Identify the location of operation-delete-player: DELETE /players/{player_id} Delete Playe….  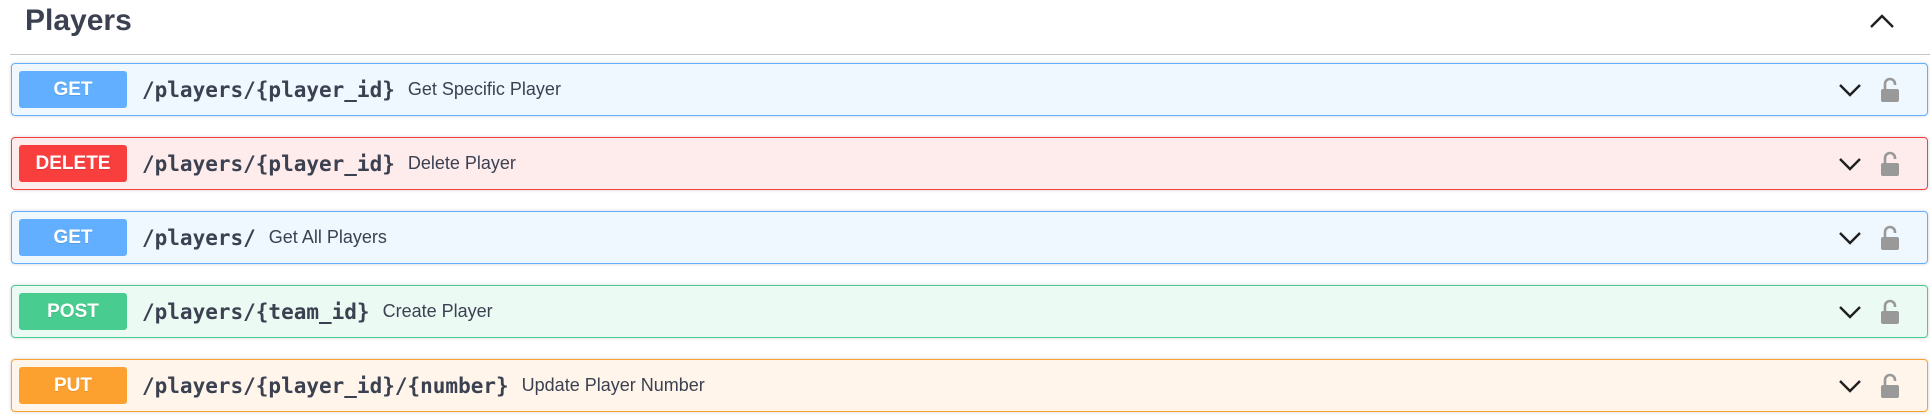
(969, 163).